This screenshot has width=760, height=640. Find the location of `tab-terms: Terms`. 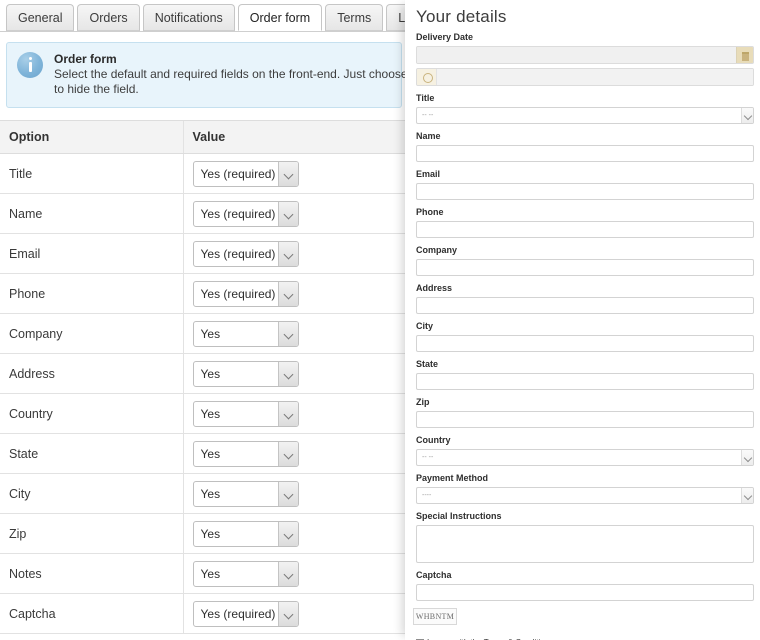

tab-terms: Terms is located at coordinates (354, 17).